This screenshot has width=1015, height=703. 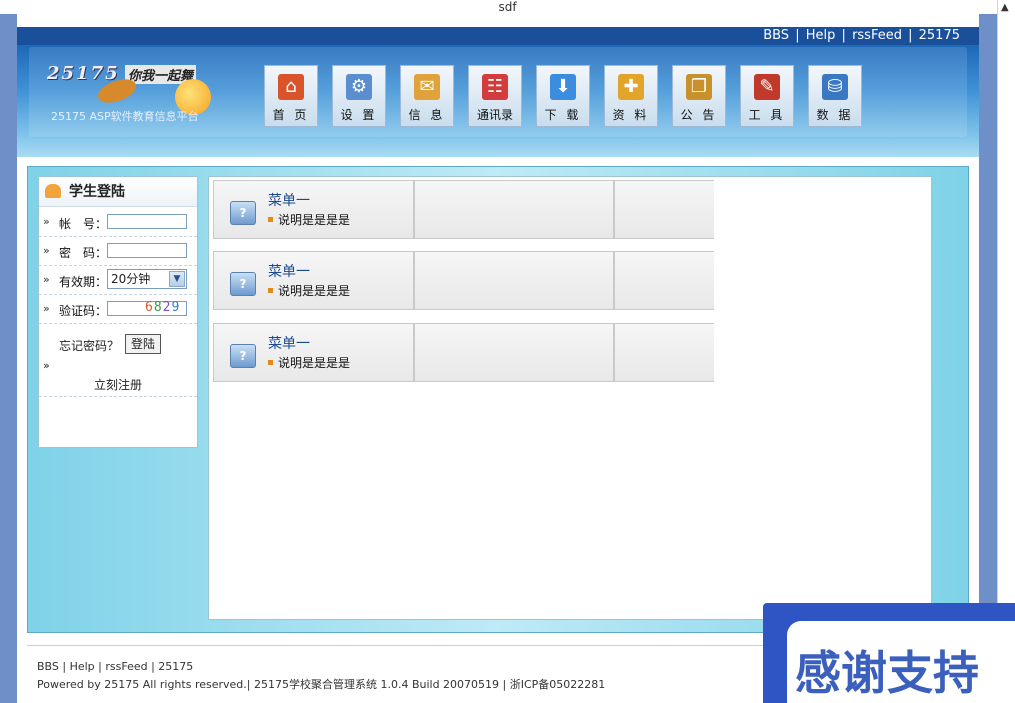 I want to click on download-icon: ⬇, so click(x=563, y=87).